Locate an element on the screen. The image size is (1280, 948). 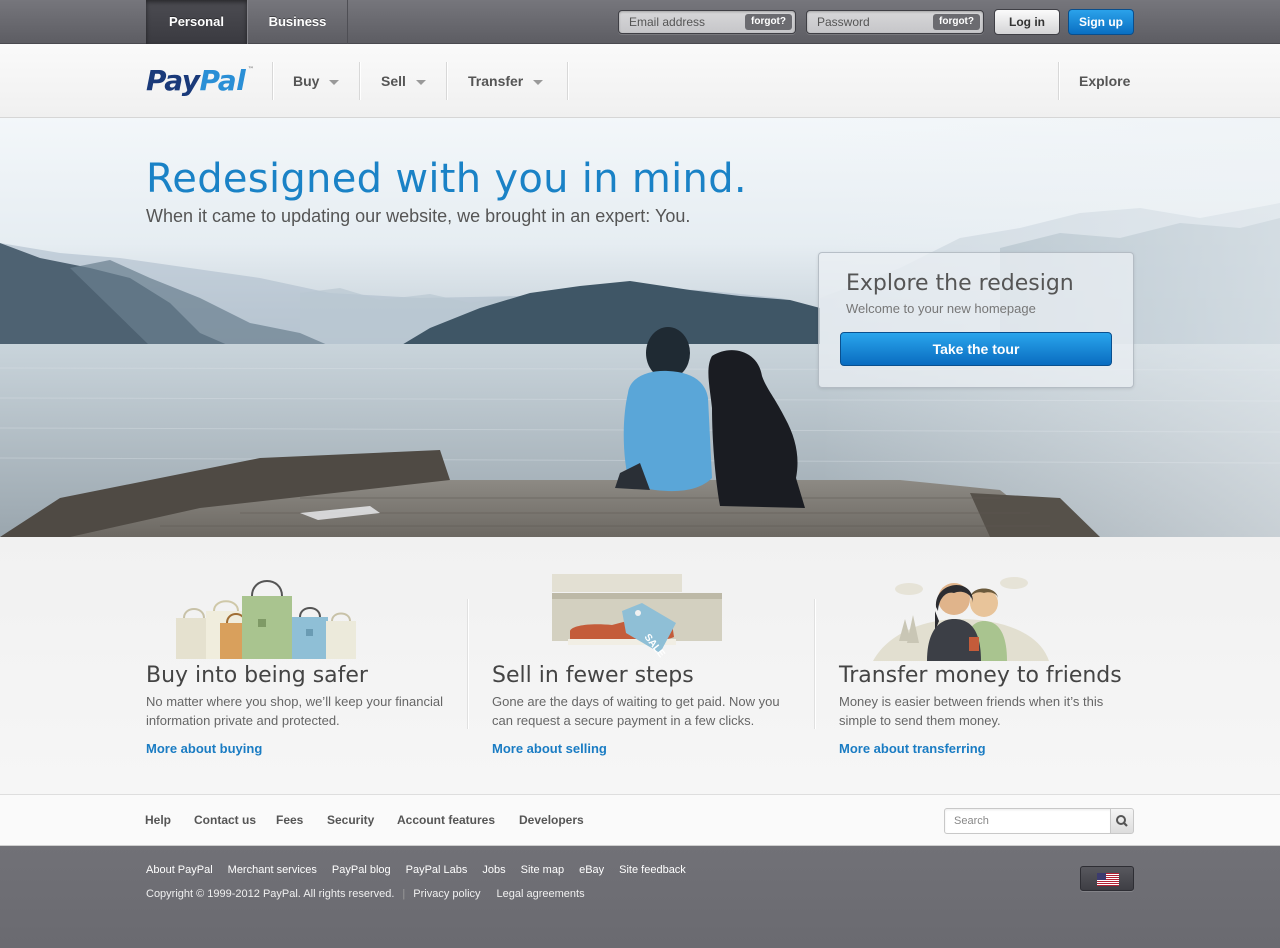
explore-subtitle: Welcome to your new homepage is located at coordinates (941, 308).